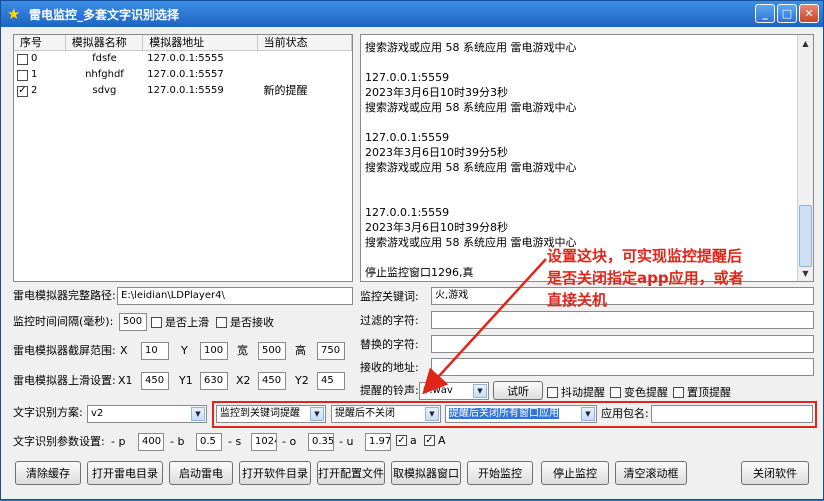 The image size is (824, 501). What do you see at coordinates (500, 473) in the screenshot?
I see `start-monitor-button: 开始监控` at bounding box center [500, 473].